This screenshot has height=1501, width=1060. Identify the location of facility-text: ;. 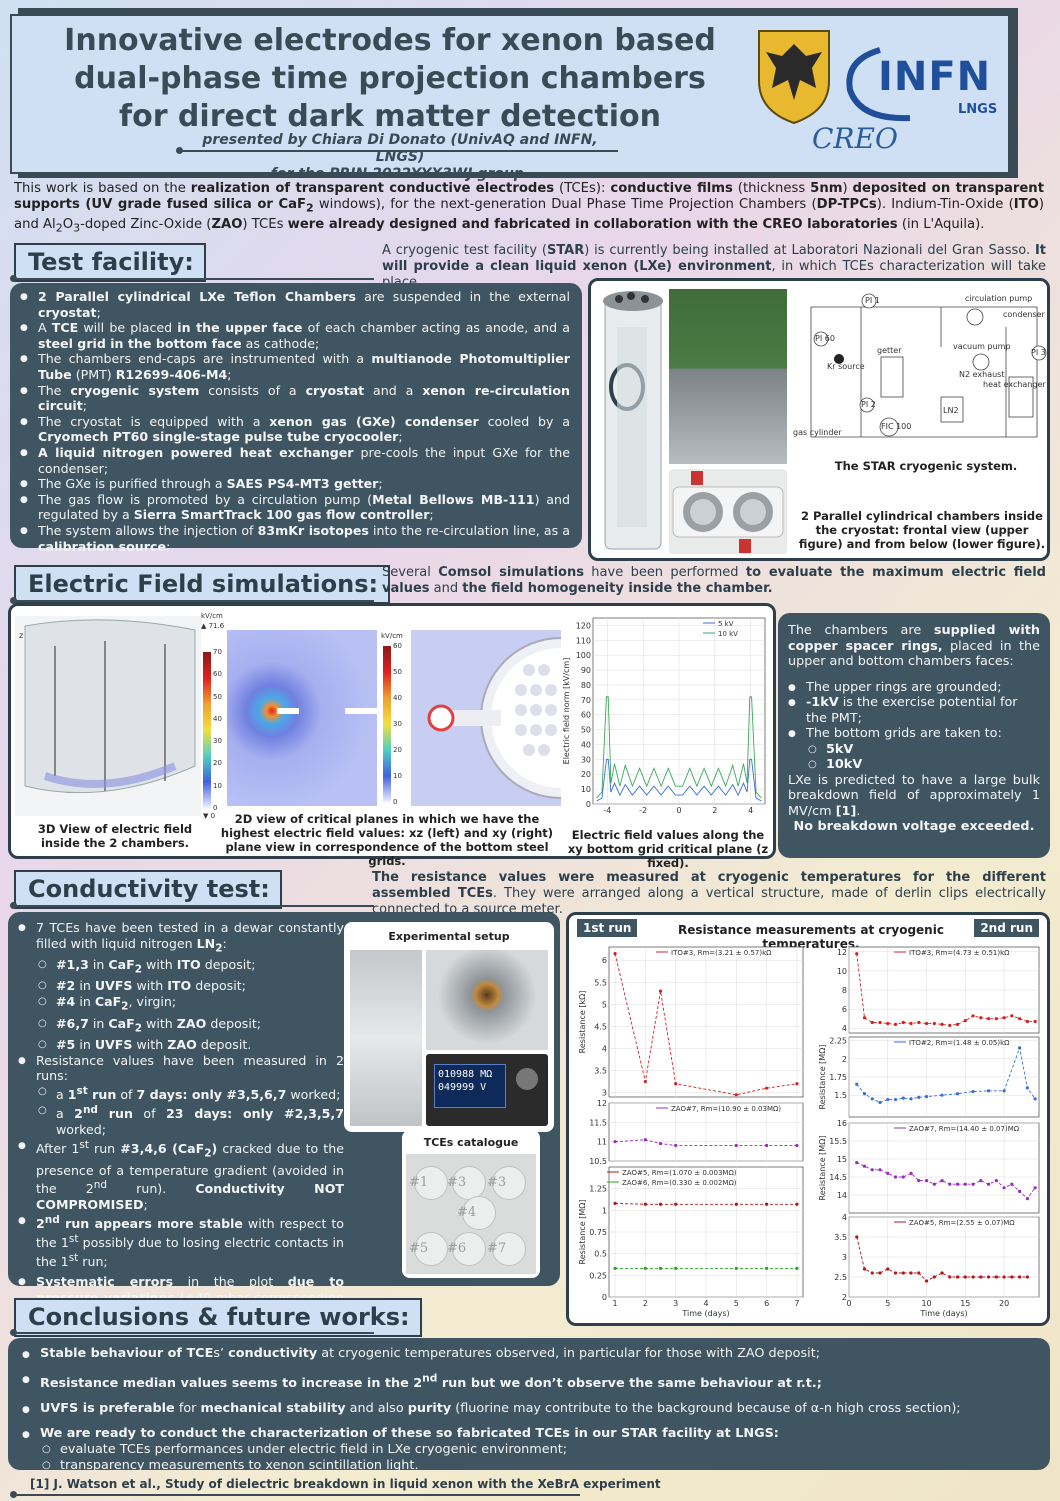
(400, 437).